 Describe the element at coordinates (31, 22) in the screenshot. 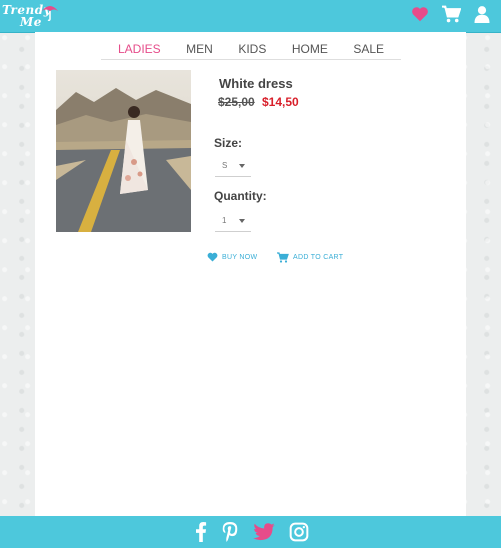

I see `brand-logo-line2: Me` at that location.